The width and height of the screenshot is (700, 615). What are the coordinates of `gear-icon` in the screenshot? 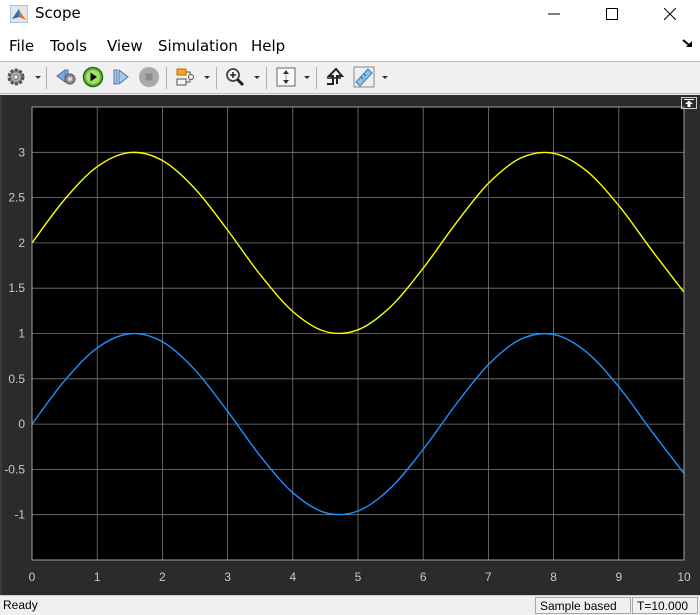 It's located at (16, 77).